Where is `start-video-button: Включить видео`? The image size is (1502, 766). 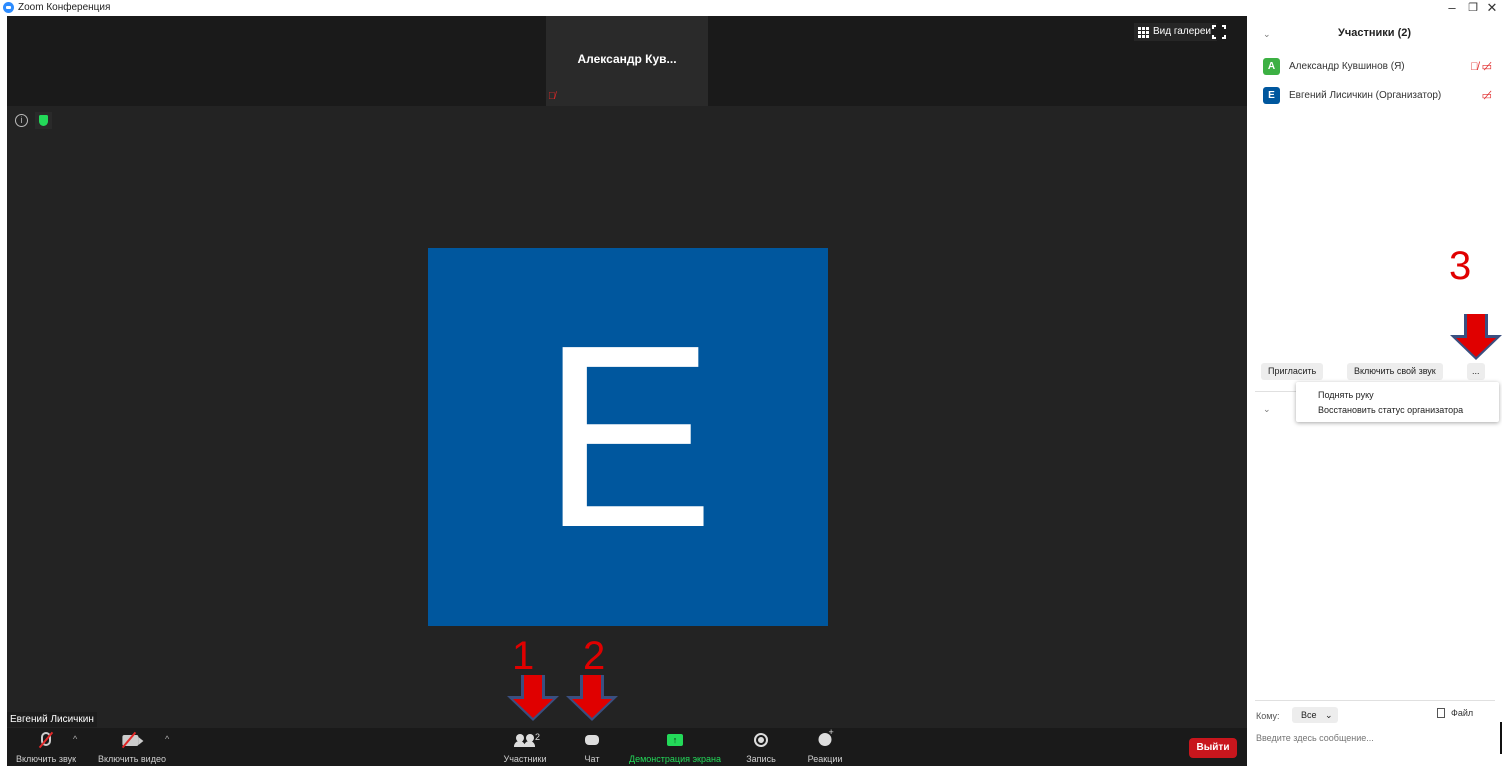
start-video-button: Включить видео is located at coordinates (132, 747).